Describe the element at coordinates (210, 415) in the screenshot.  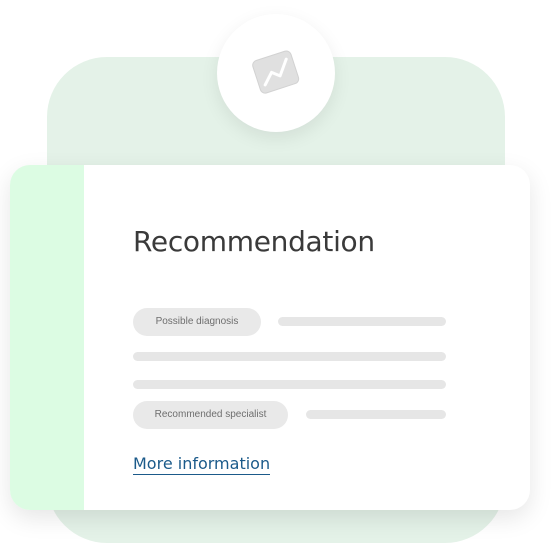
I see `recommended-specialist-chip: Recommended specialist` at that location.